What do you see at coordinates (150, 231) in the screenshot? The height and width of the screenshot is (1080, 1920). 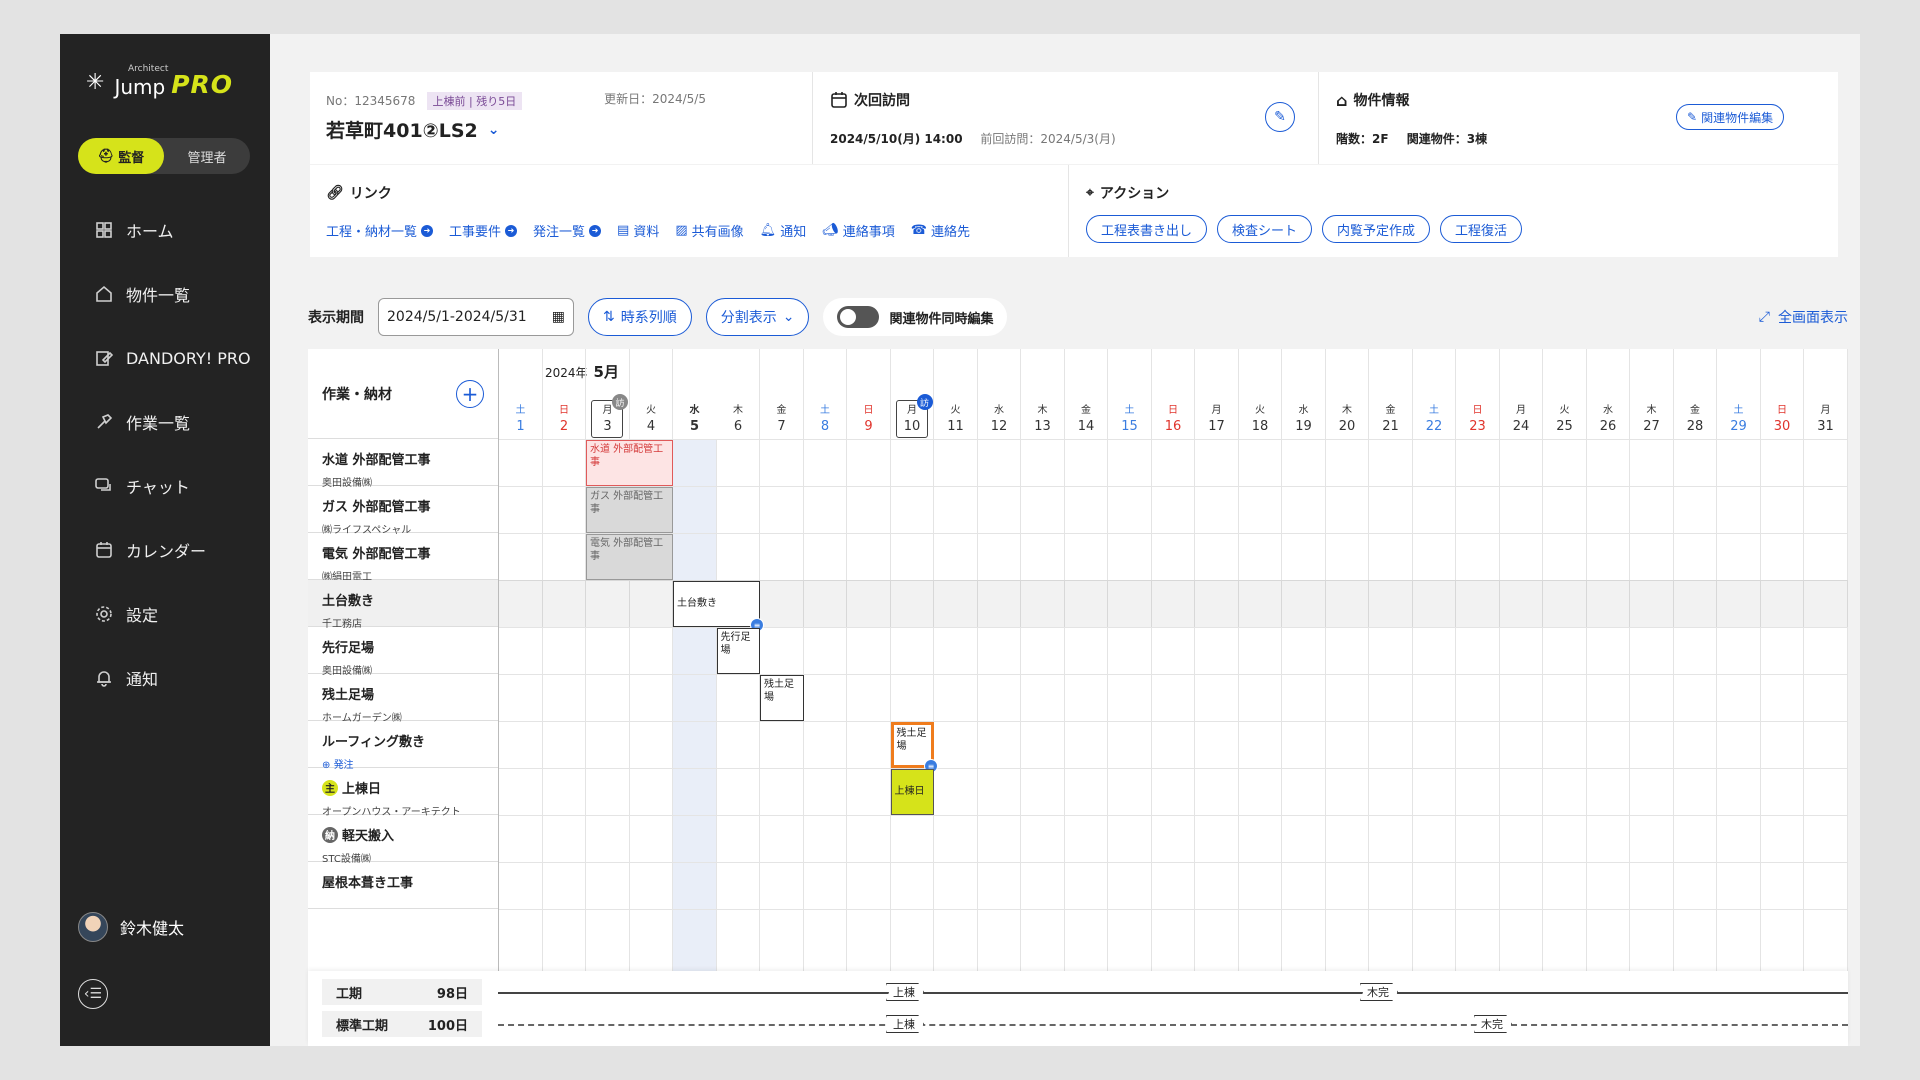 I see `sidebar-item-label: ホーム` at bounding box center [150, 231].